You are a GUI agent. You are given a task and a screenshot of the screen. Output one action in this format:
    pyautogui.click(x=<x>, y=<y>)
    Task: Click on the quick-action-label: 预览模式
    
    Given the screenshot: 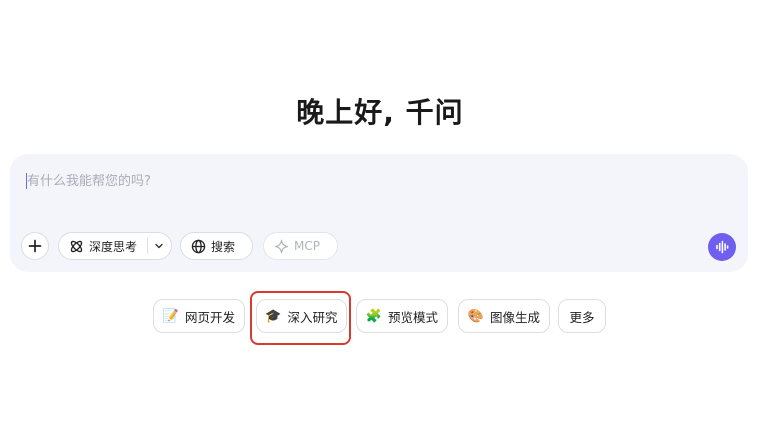 What is the action you would take?
    pyautogui.click(x=412, y=317)
    